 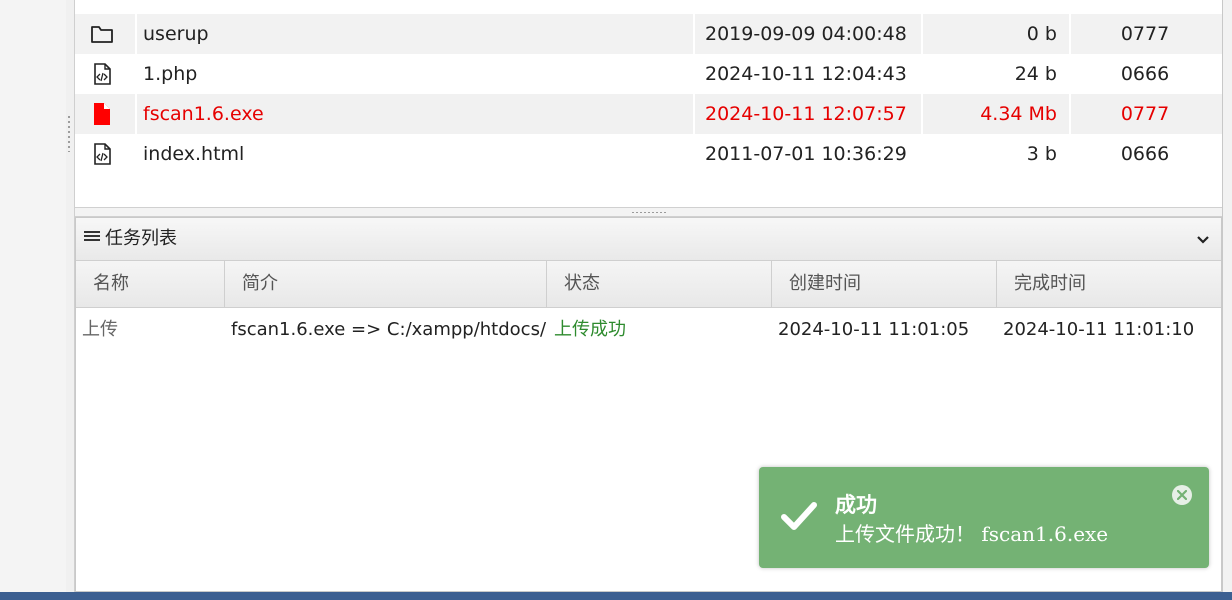 What do you see at coordinates (70, 296) in the screenshot?
I see `vertical-splitter` at bounding box center [70, 296].